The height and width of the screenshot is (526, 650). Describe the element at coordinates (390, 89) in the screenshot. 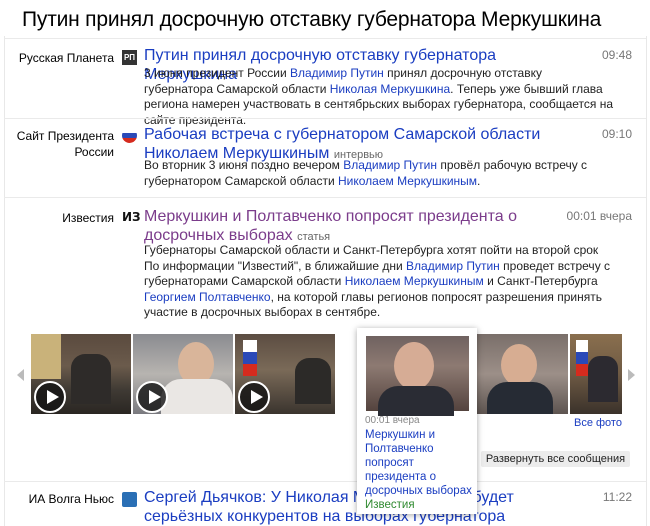

I see `person-link: Николая Меркушкина` at that location.